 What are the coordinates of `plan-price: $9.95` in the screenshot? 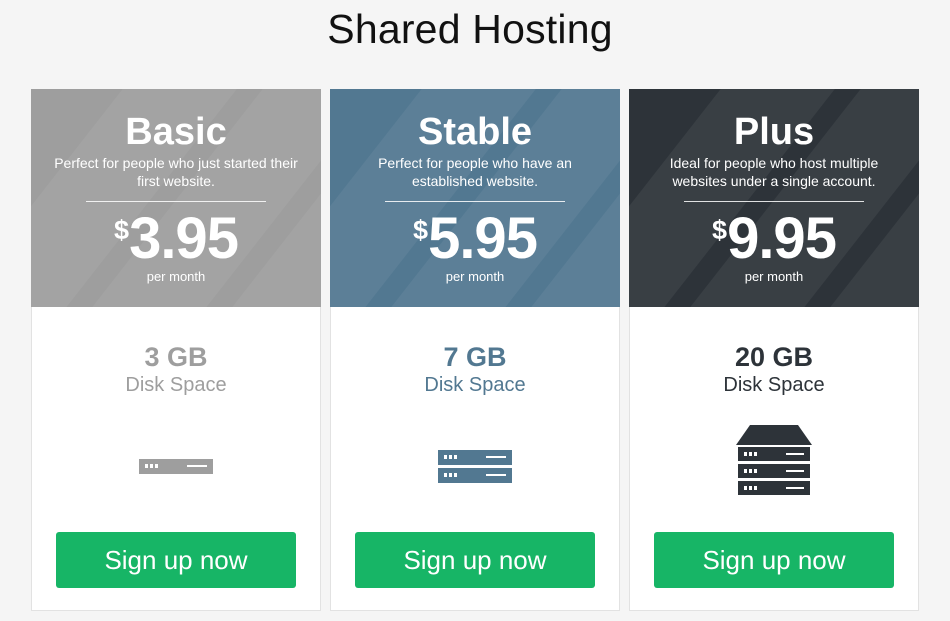 It's located at (774, 238).